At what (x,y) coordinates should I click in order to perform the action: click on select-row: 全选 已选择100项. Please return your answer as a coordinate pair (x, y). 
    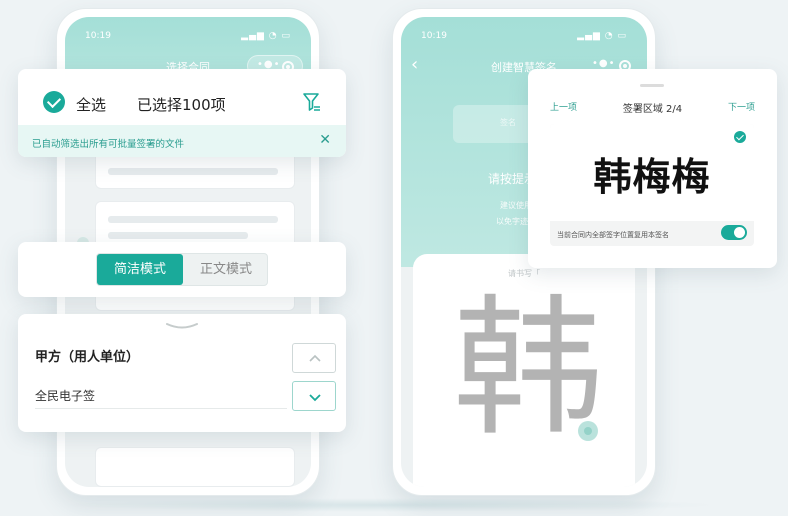
    Looking at the image, I should click on (182, 97).